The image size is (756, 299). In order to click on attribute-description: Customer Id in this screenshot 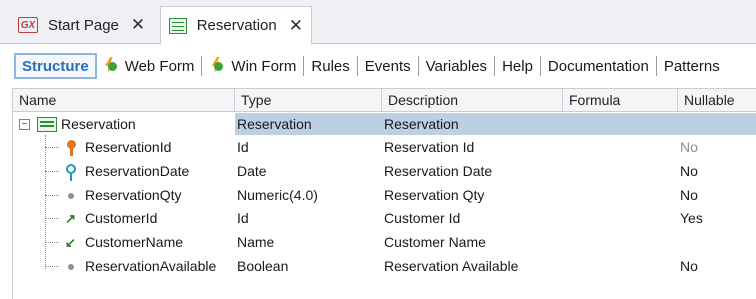, I will do `click(422, 218)`.